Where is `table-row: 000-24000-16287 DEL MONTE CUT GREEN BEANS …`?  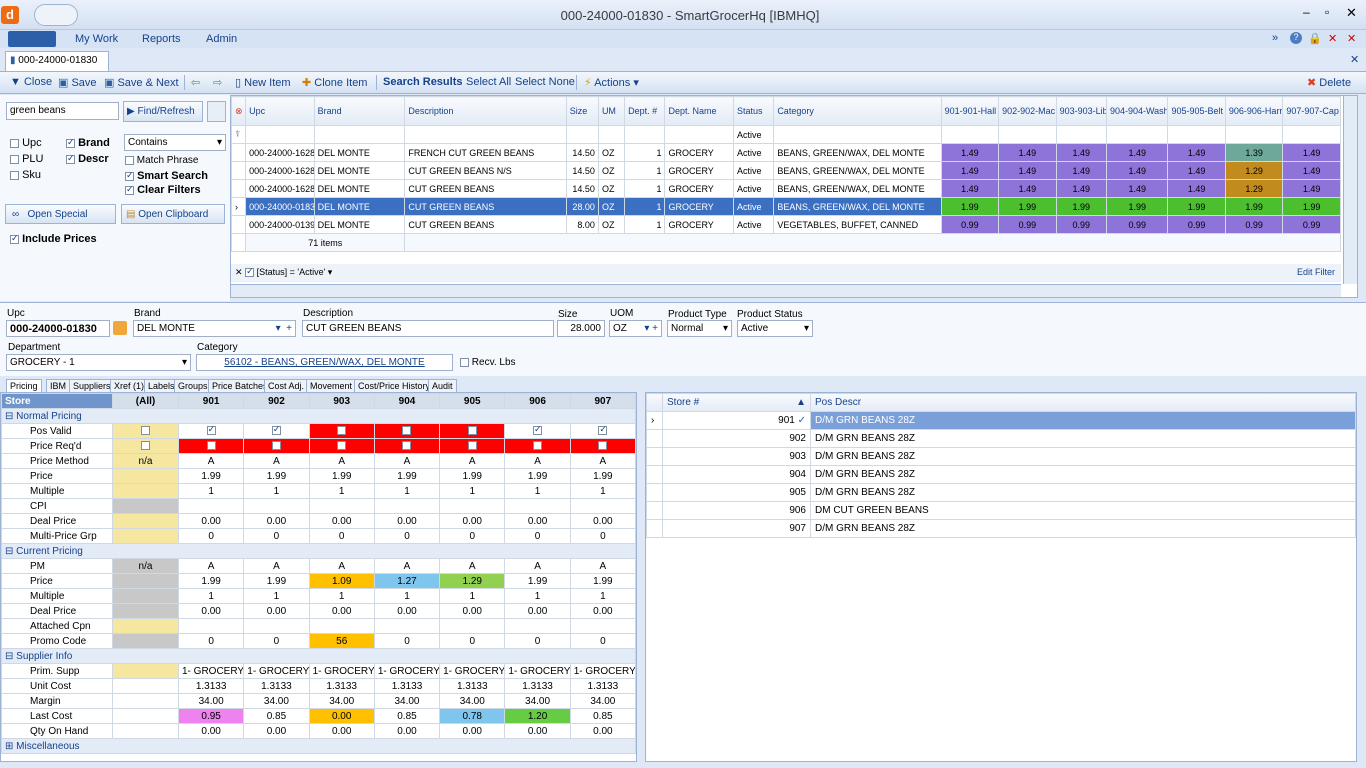 table-row: 000-24000-16287 DEL MONTE CUT GREEN BEANS … is located at coordinates (785, 170).